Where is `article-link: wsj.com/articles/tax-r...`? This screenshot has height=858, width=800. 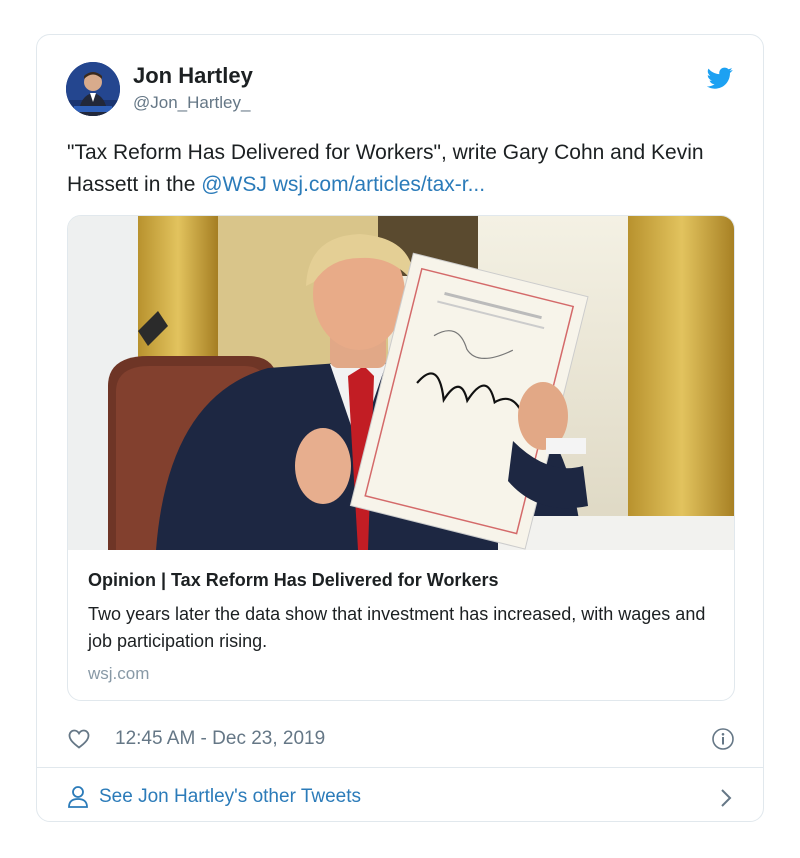
article-link: wsj.com/articles/tax-r... is located at coordinates (379, 184).